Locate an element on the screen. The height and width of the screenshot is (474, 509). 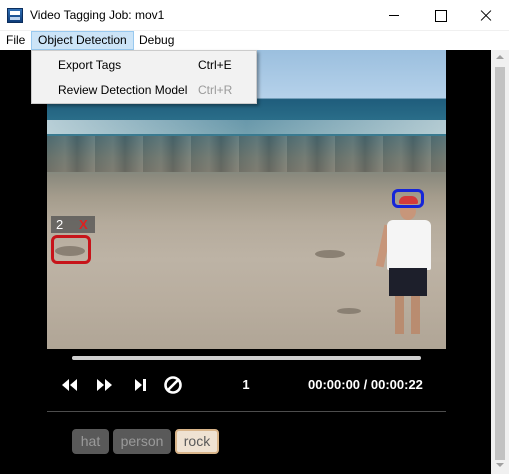
region-number: 2 is located at coordinates (60, 224).